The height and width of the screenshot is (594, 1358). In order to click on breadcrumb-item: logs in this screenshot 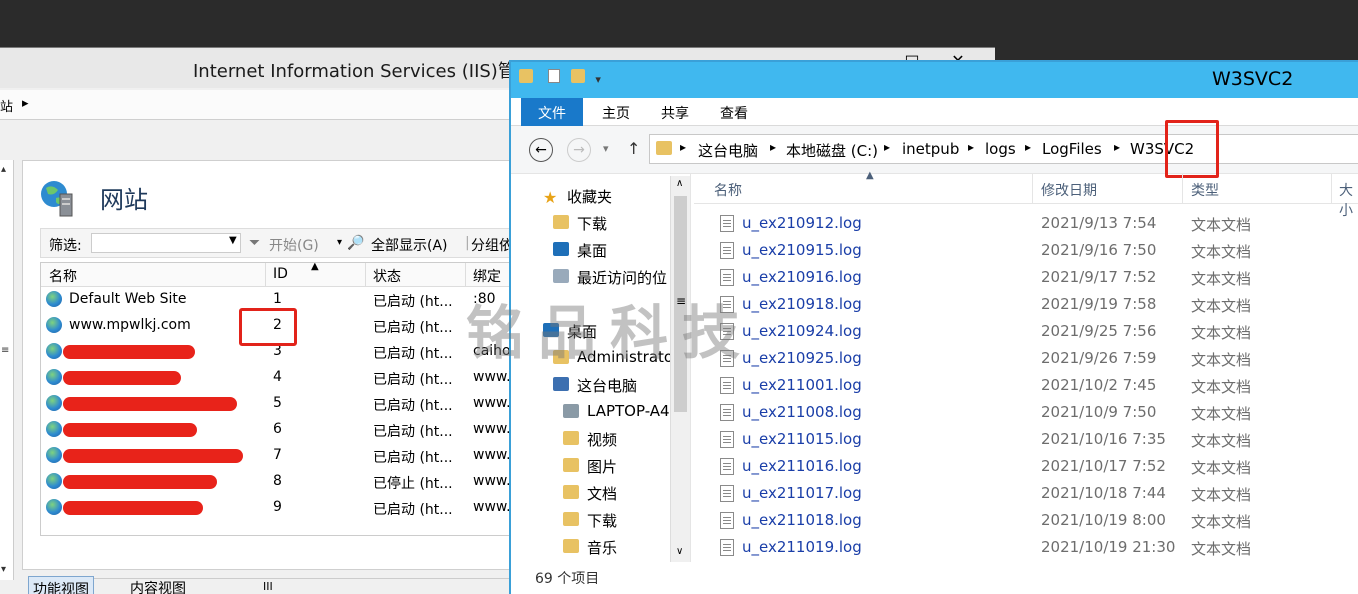, I will do `click(1000, 149)`.